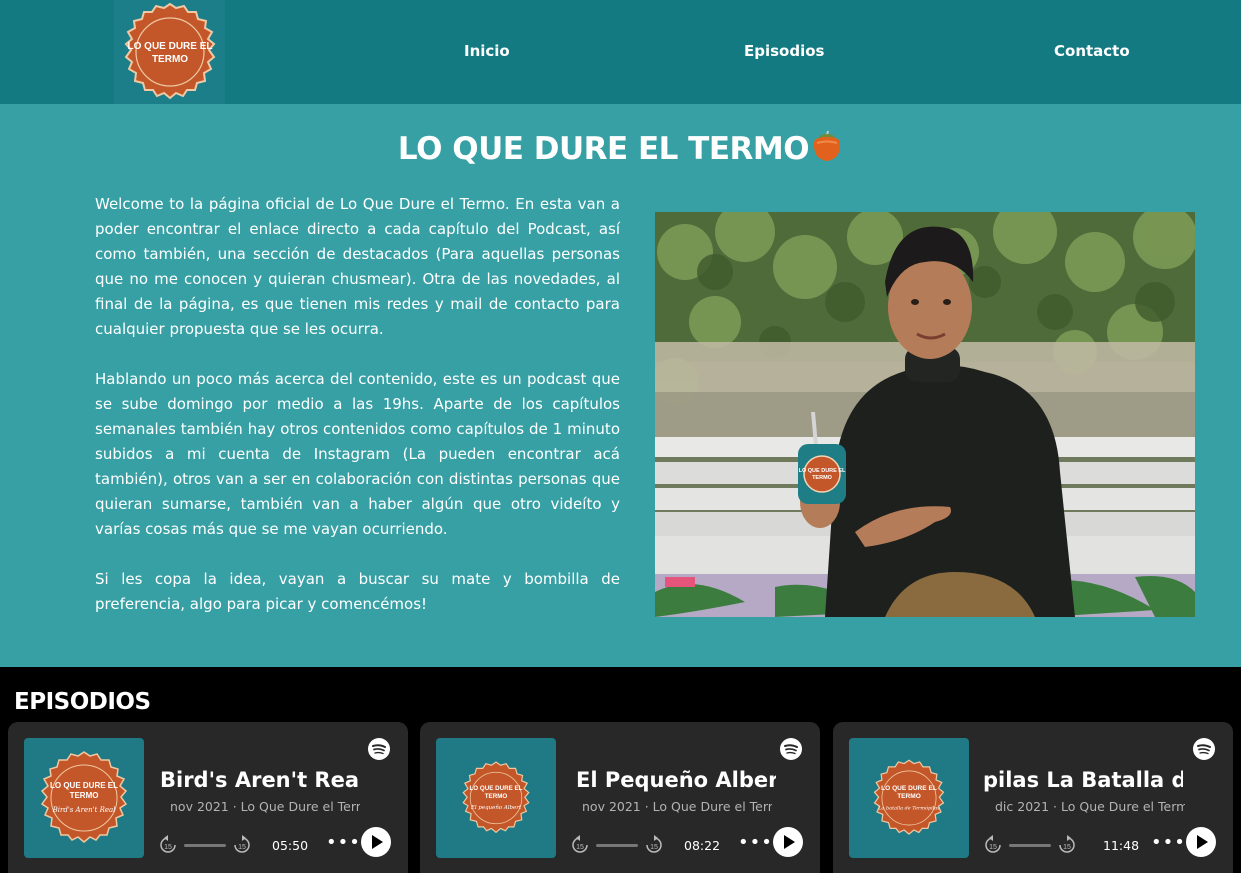 The height and width of the screenshot is (873, 1241). What do you see at coordinates (1083, 780) in the screenshot?
I see `episode-title: pilas La Batalla de Termópilas` at bounding box center [1083, 780].